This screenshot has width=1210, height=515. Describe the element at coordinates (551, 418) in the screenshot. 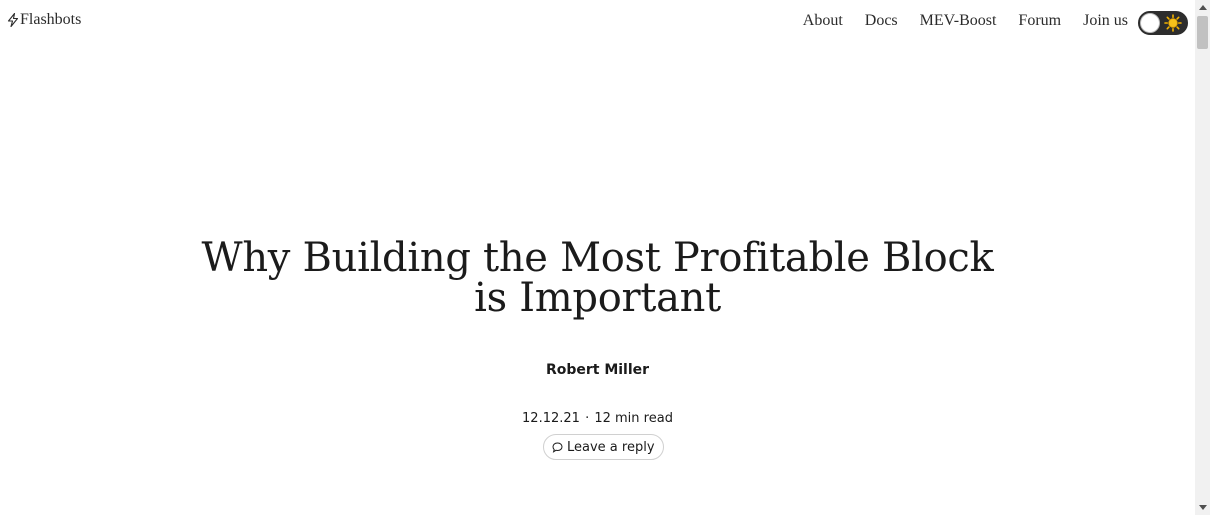

I see `publish-date: 12.12.21` at that location.